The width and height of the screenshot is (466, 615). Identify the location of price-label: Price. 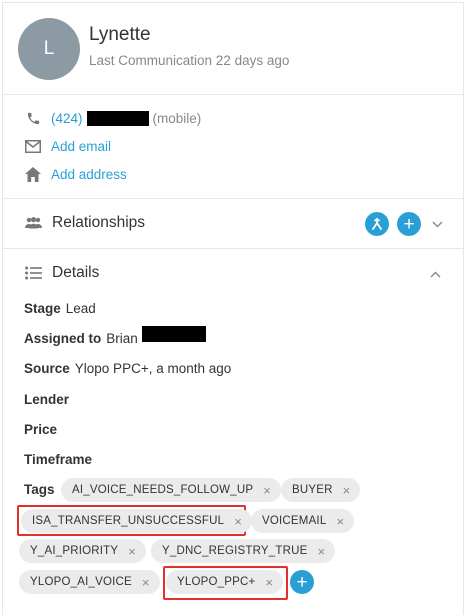
(41, 429).